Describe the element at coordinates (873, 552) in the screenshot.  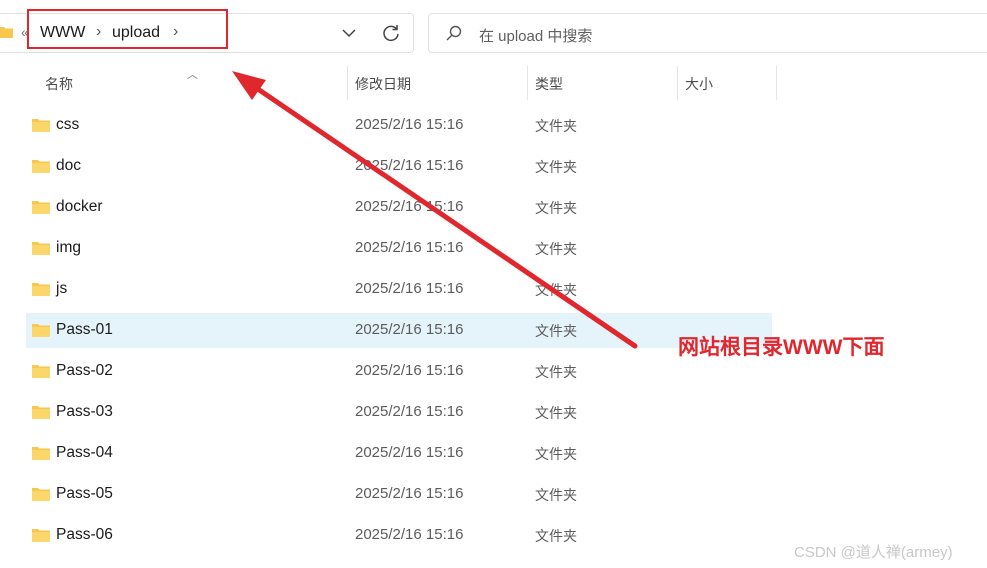
I see `watermark: CSDN @道人禅(armey)` at that location.